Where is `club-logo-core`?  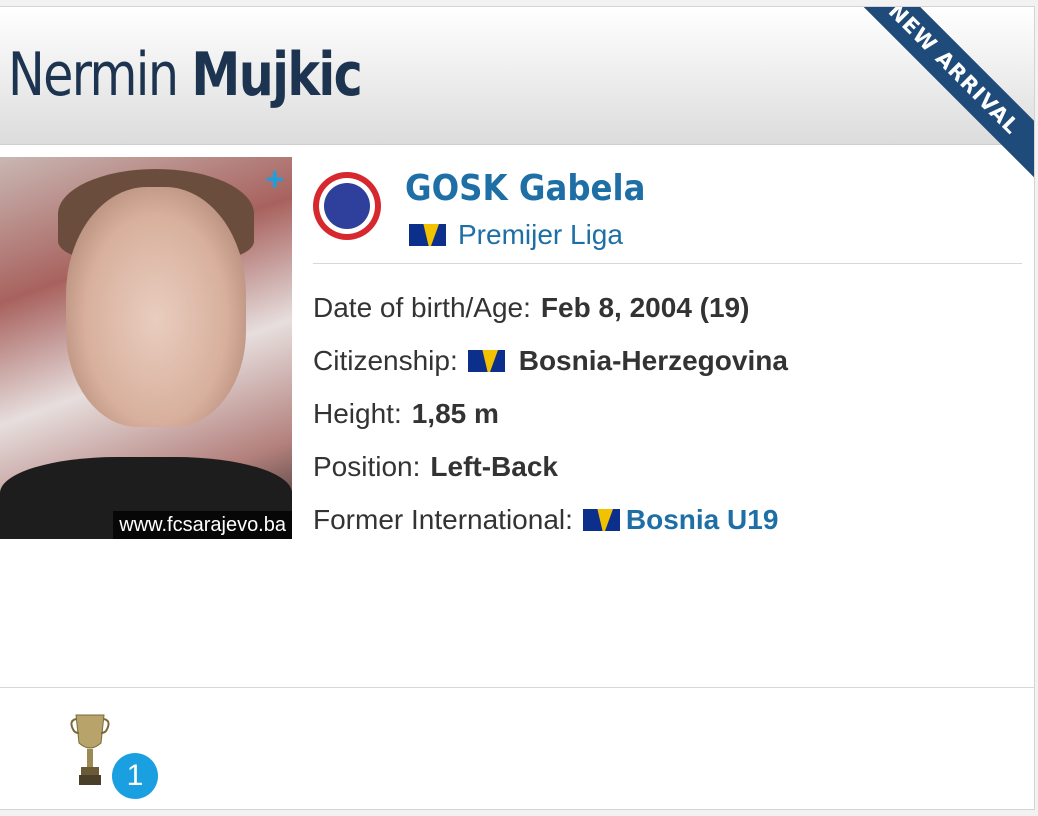
club-logo-core is located at coordinates (347, 206).